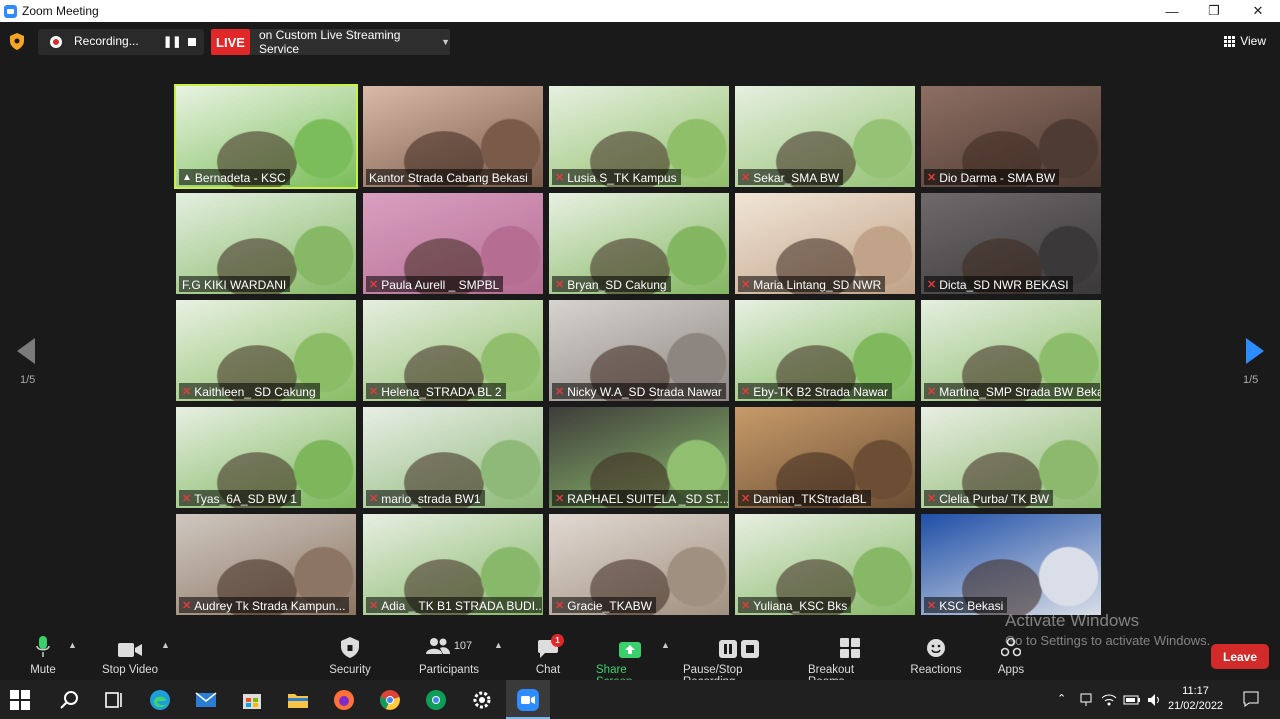  Describe the element at coordinates (971, 605) in the screenshot. I see `participant-name: KSC Bekasi` at that location.